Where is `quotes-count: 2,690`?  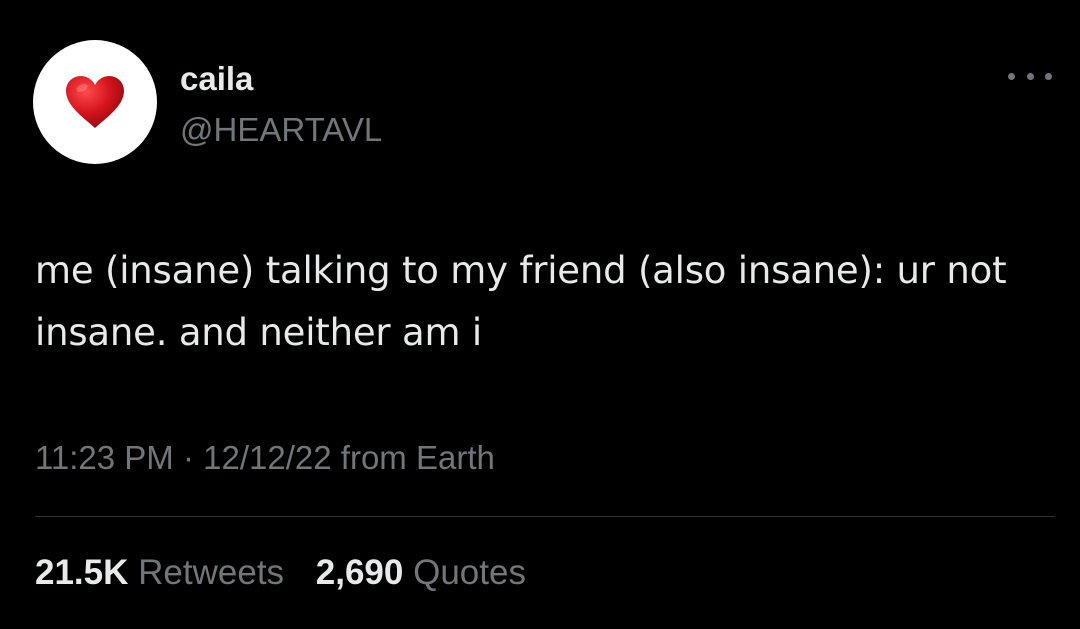 quotes-count: 2,690 is located at coordinates (359, 572).